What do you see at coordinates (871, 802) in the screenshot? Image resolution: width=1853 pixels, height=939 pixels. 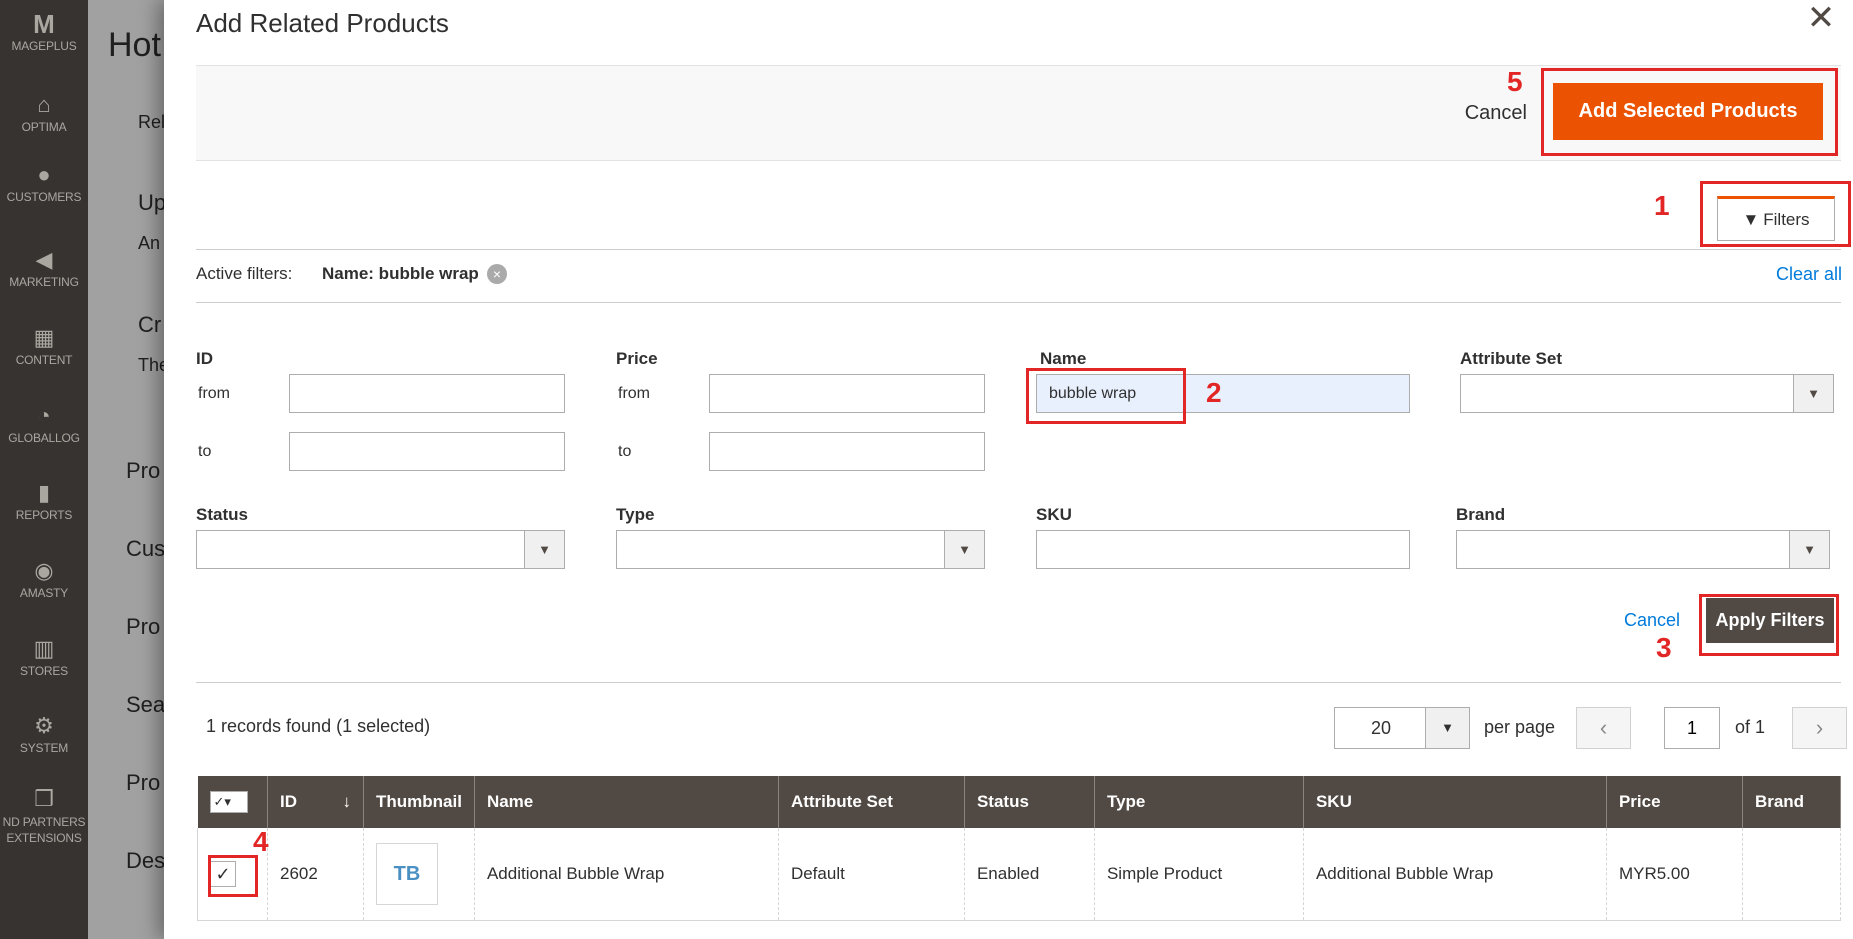 I see `column-header-attribute-set: Attribute Set` at bounding box center [871, 802].